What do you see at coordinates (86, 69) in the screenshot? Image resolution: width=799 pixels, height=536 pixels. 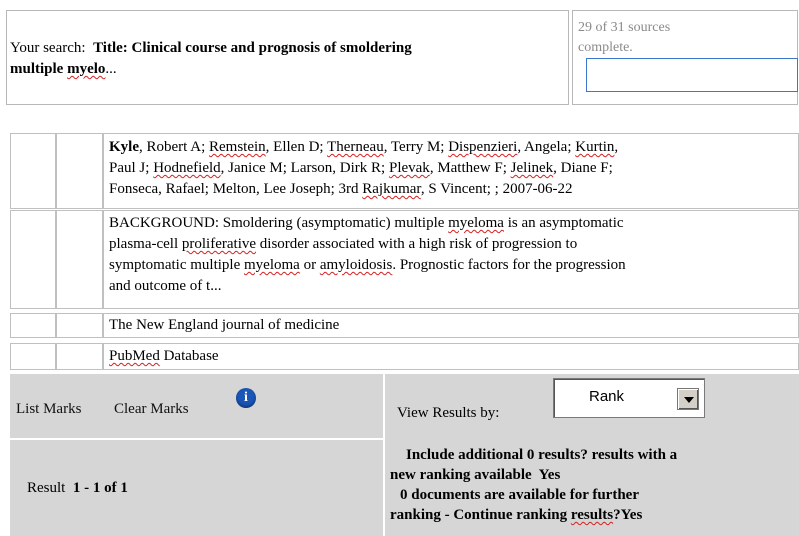 I see `search-query-word-misspelled: myelo` at bounding box center [86, 69].